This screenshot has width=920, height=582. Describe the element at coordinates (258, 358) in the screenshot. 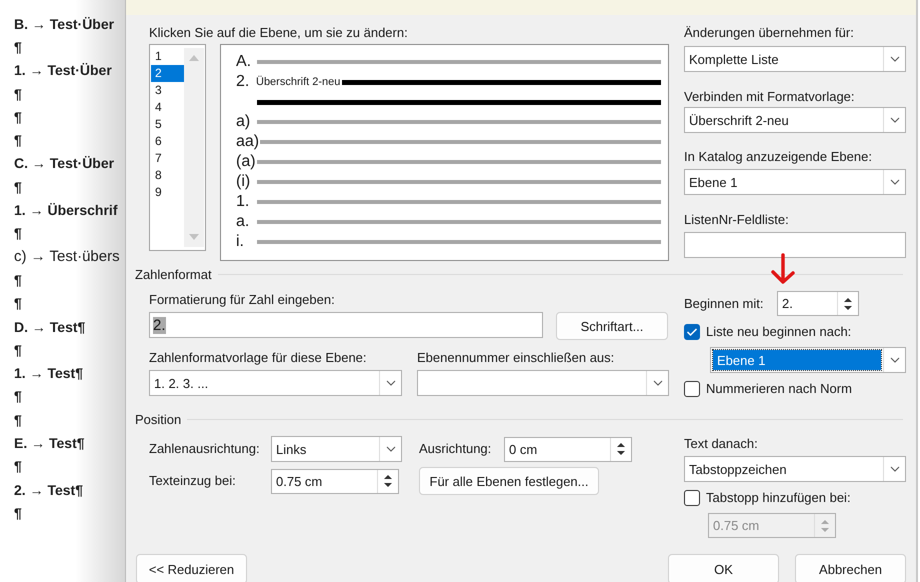

I see `field-label: Zahlenformatvorlage für diese Ebene:` at that location.